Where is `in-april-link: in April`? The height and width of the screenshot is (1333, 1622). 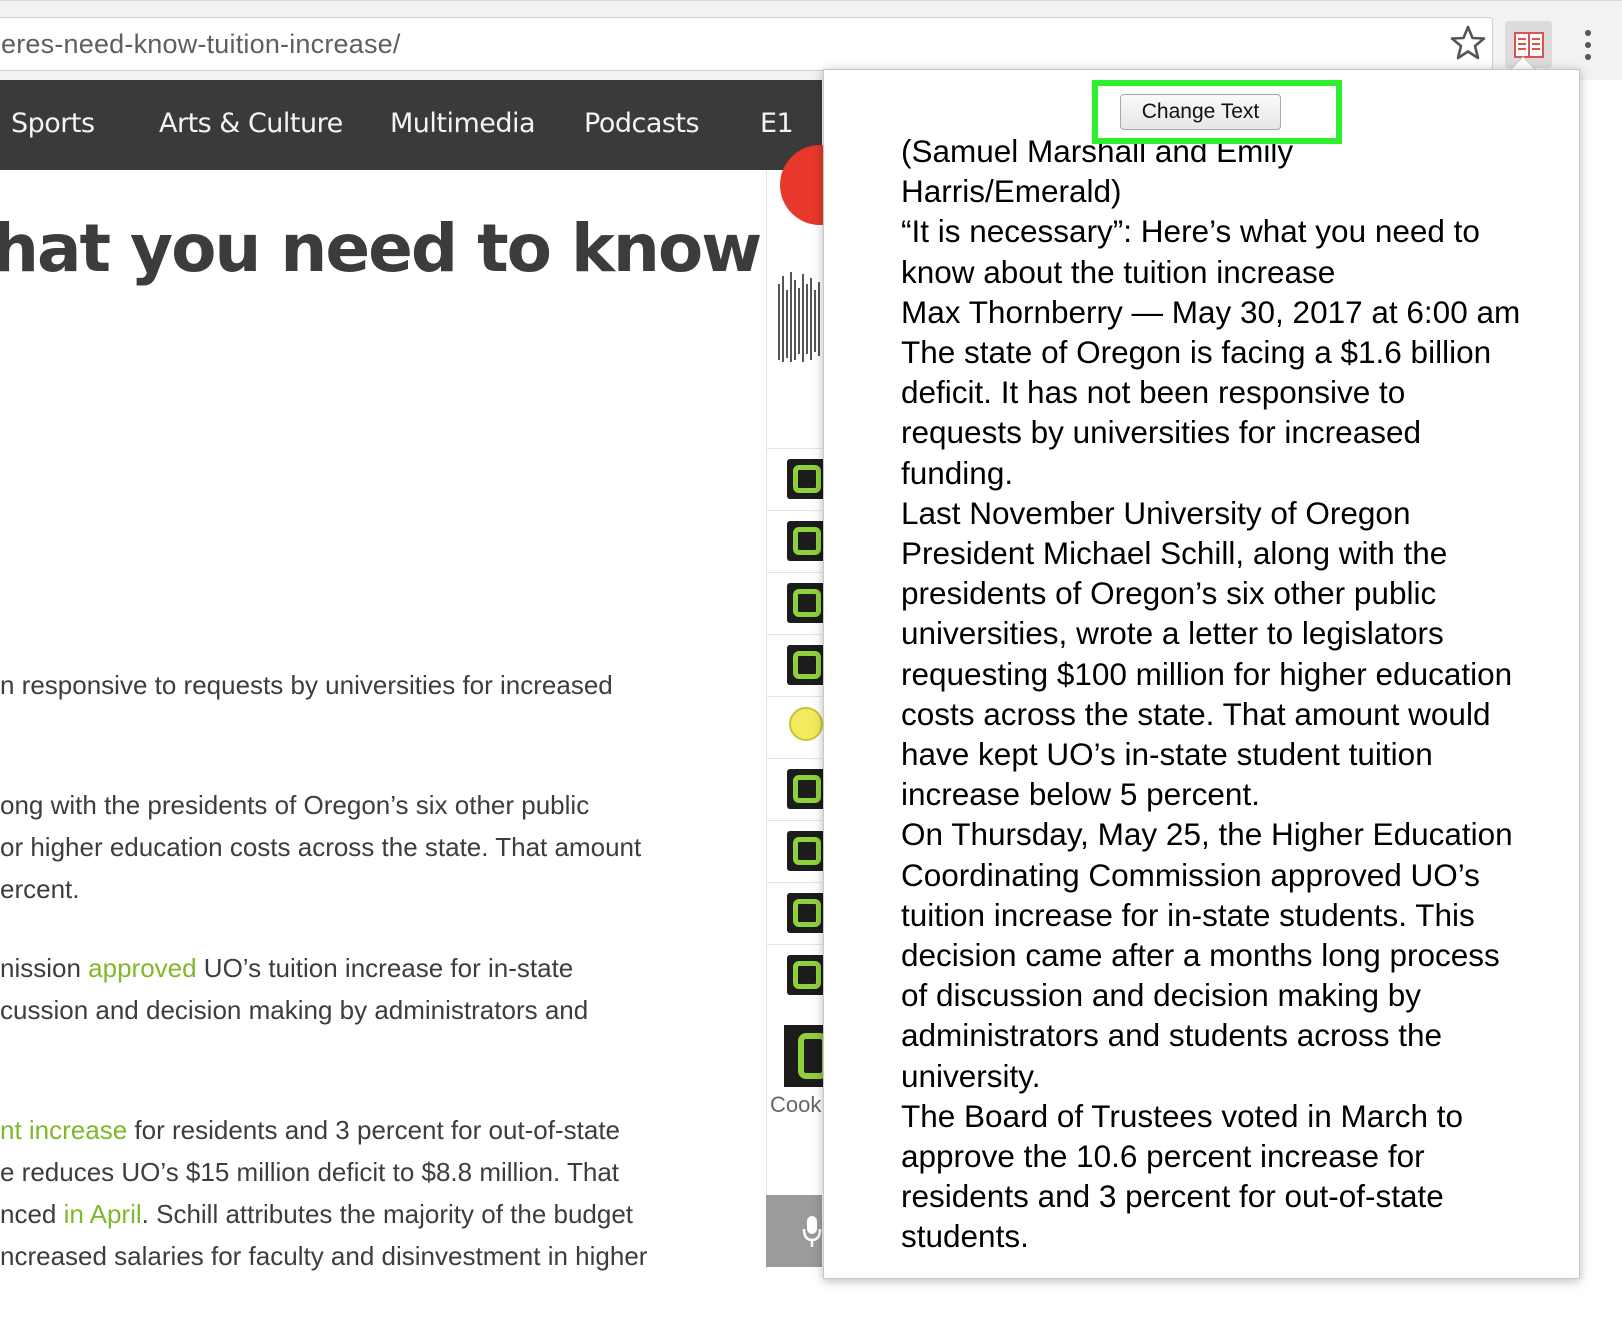
in-april-link: in April is located at coordinates (103, 1214).